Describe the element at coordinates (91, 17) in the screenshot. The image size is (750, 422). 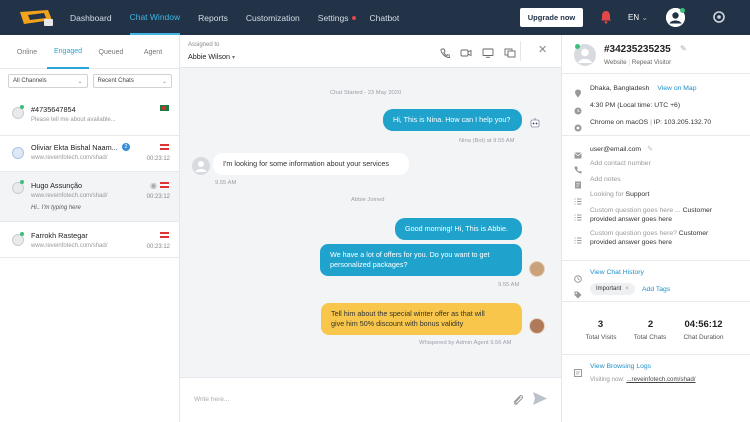
I see `nav-dashboard: Dashboard` at that location.